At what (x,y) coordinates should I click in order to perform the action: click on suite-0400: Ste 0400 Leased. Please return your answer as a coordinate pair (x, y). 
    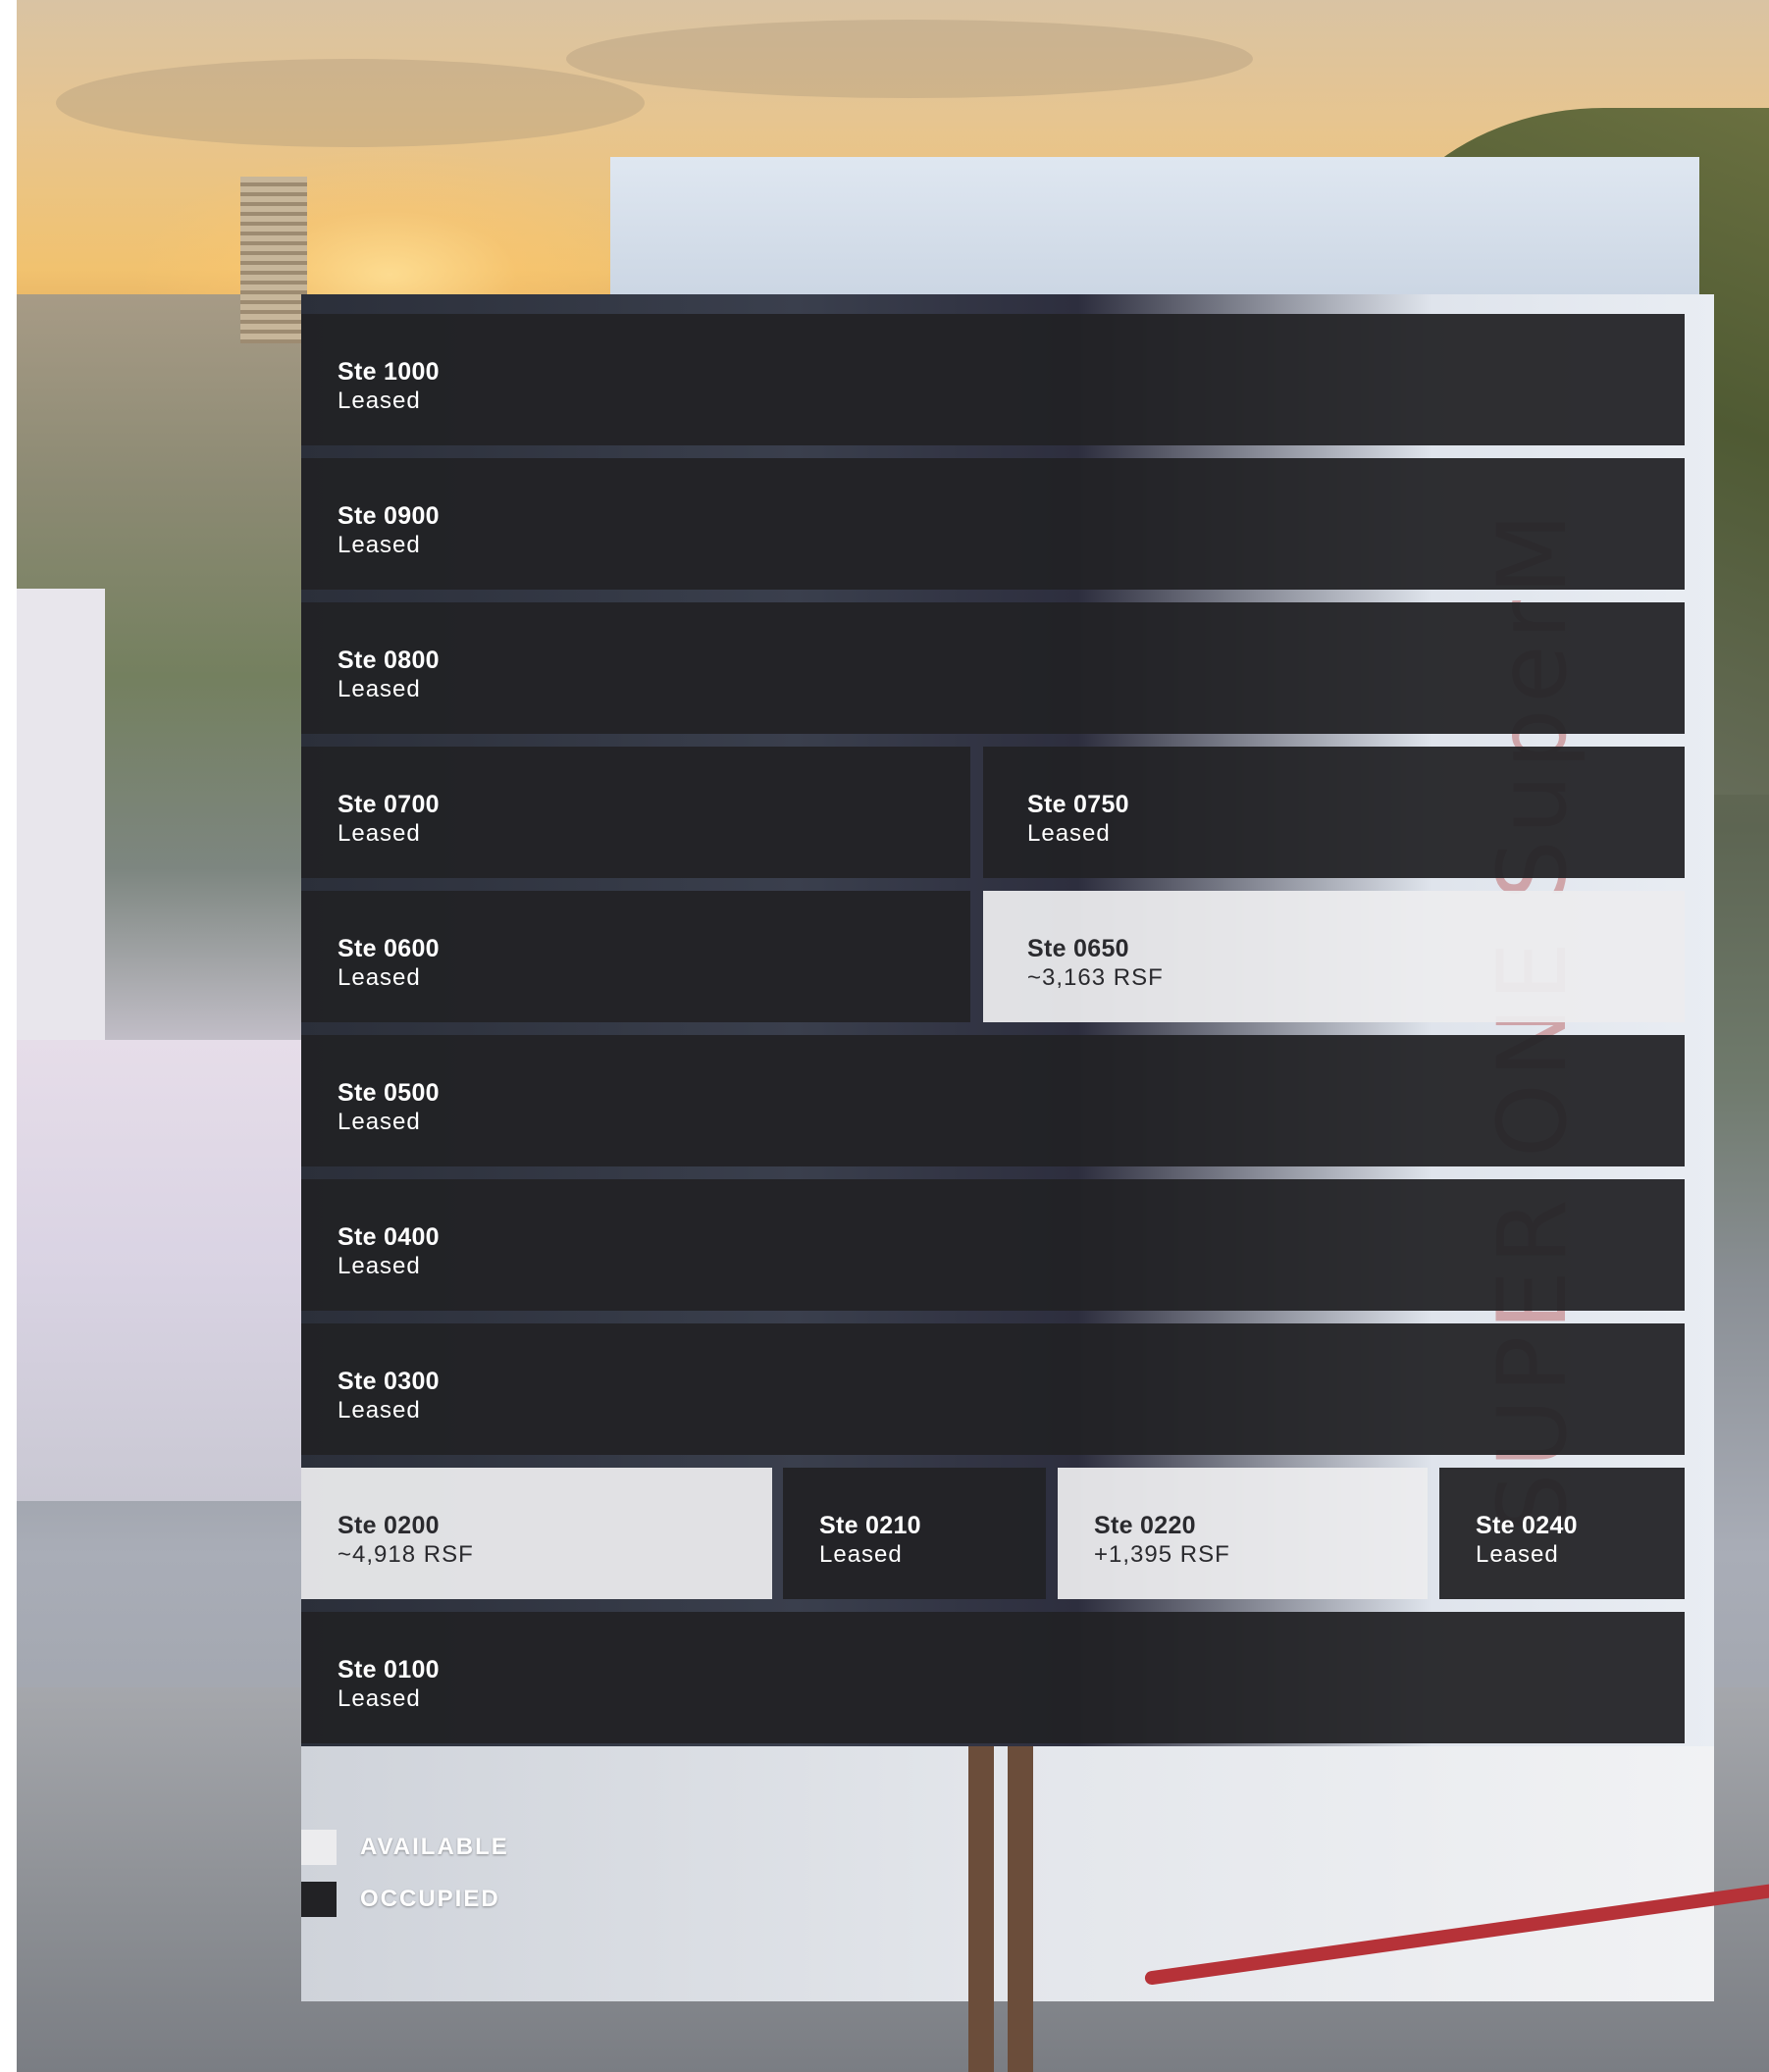
    Looking at the image, I should click on (993, 1245).